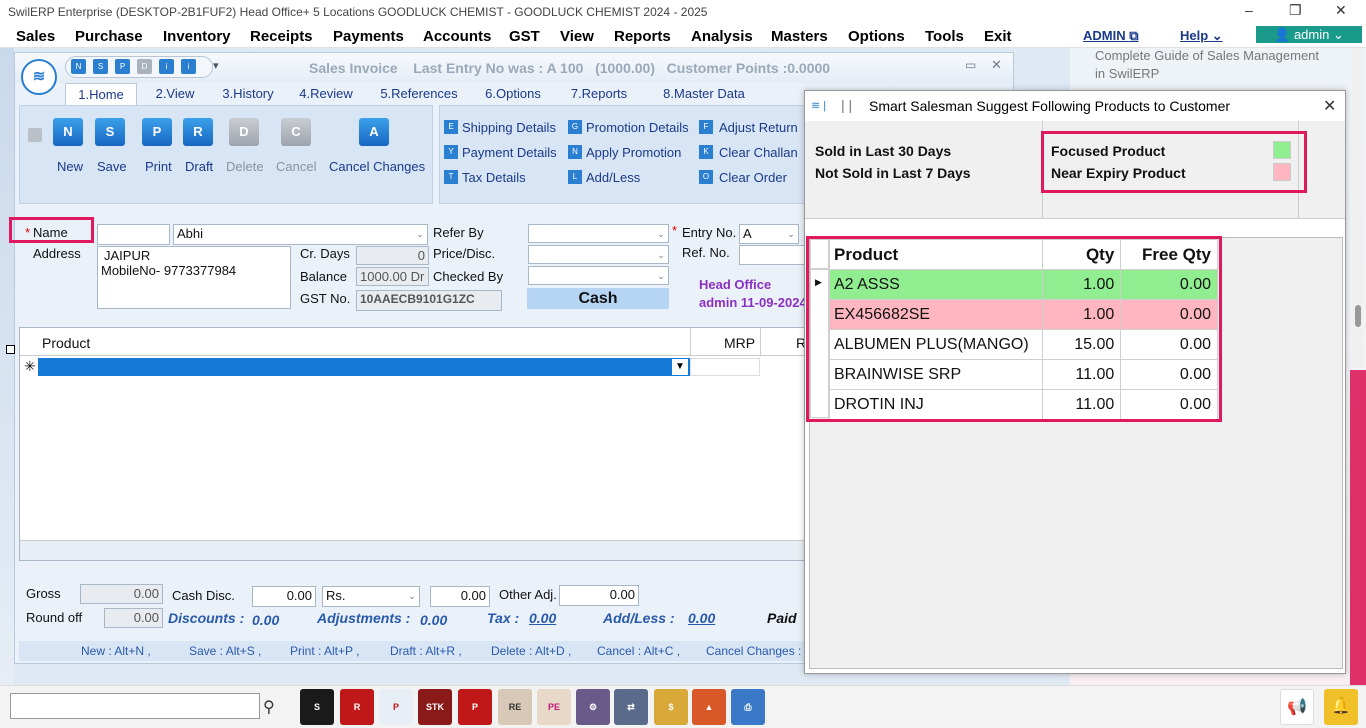 The height and width of the screenshot is (728, 1366). What do you see at coordinates (599, 94) in the screenshot?
I see `tab-reports: 7.Reports` at bounding box center [599, 94].